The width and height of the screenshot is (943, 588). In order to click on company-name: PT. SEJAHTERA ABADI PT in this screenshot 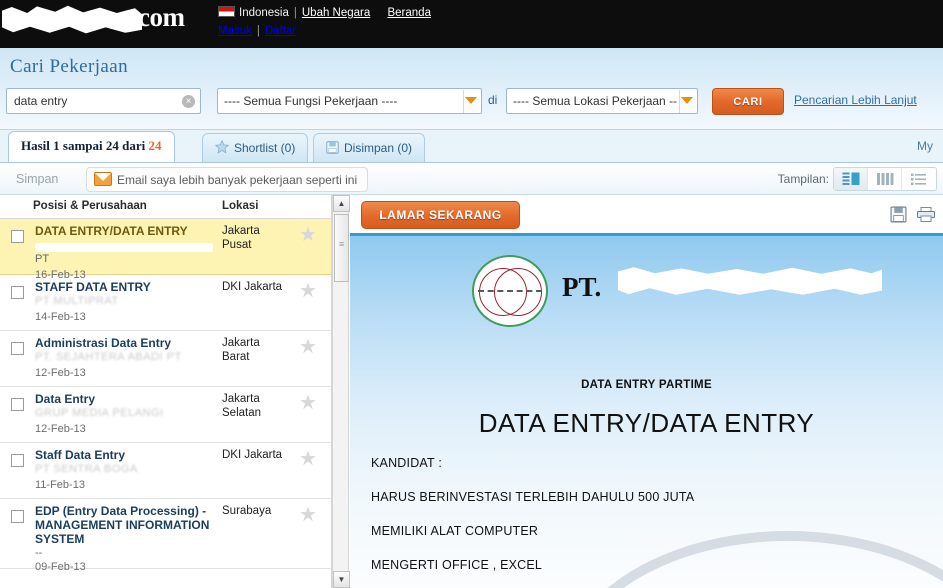, I will do `click(108, 357)`.